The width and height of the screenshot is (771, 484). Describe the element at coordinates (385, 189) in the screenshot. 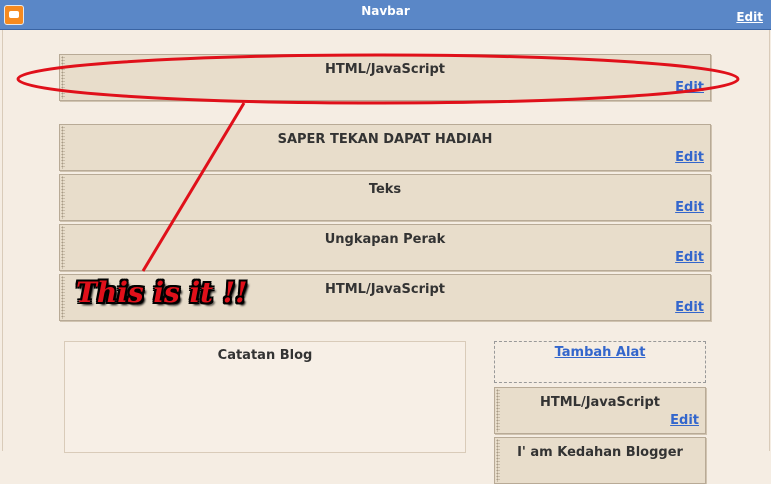

I see `widget-title: Teks` at that location.